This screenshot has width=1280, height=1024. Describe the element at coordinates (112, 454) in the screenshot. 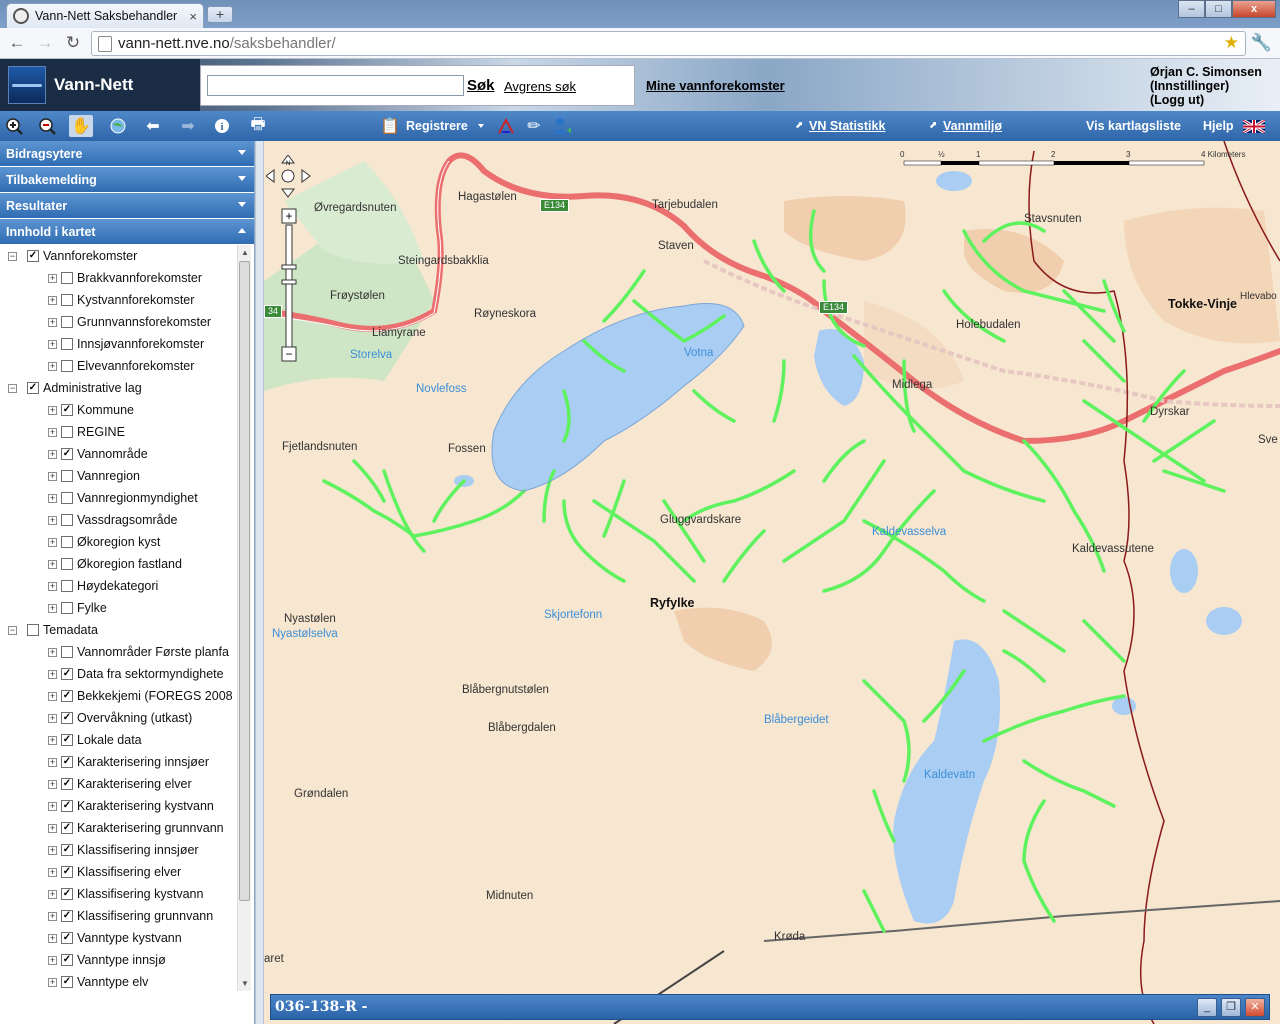

I see `layer-label: Vannområde` at that location.